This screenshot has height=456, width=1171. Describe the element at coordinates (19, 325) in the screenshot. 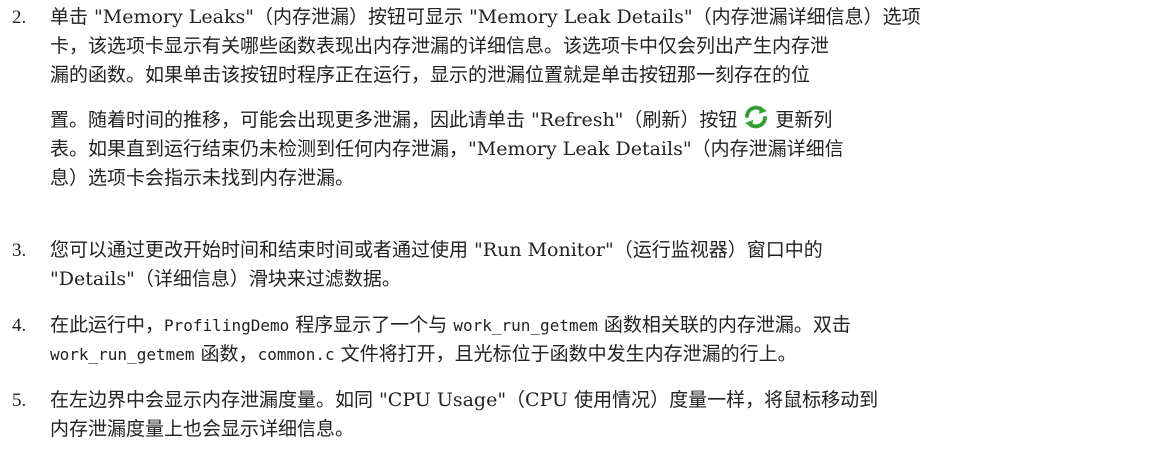

I see `item-number: 4.` at that location.